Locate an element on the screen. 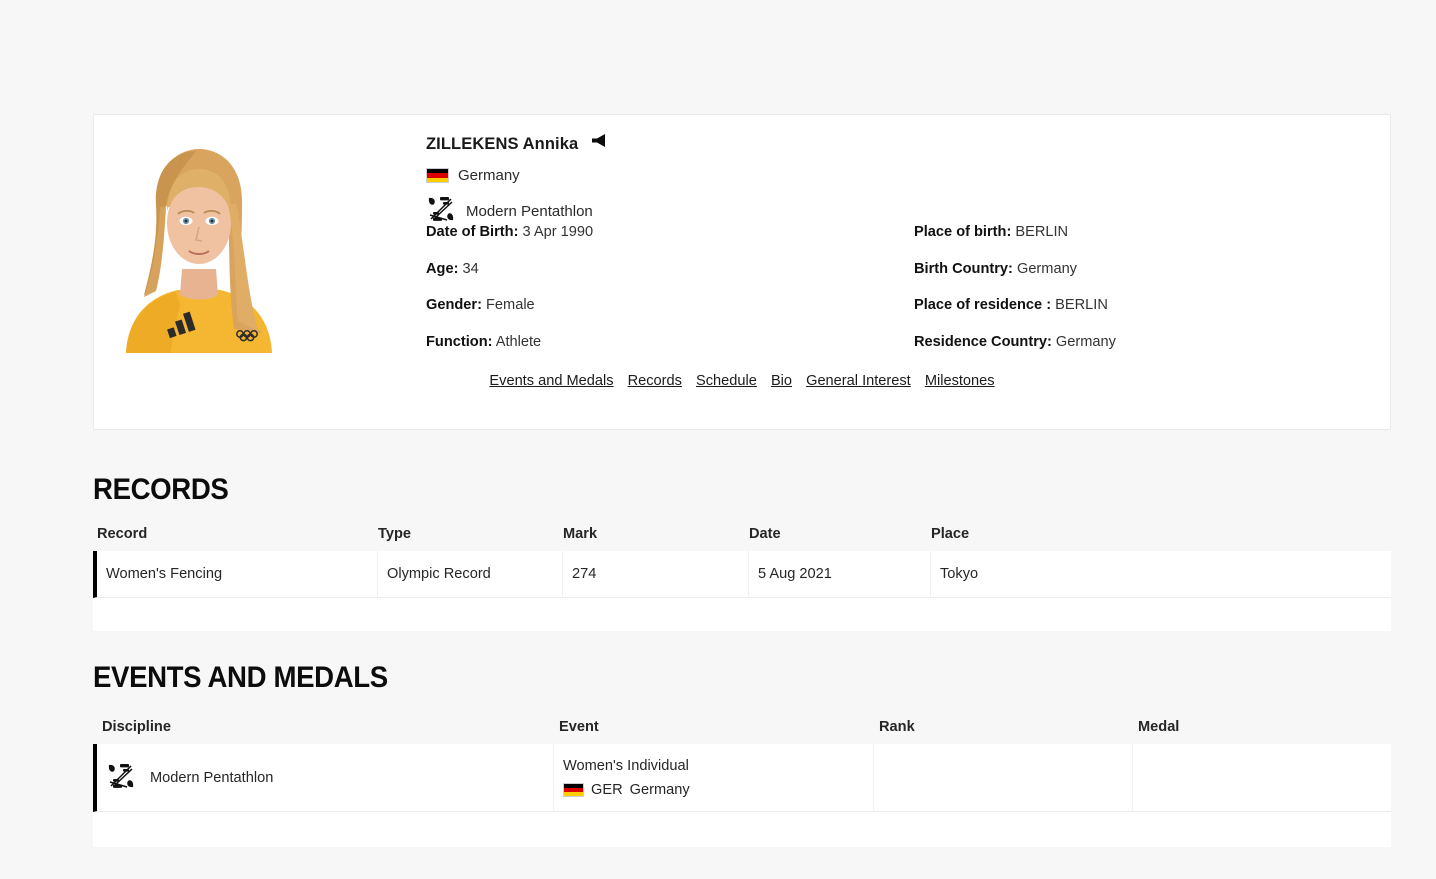  athlete-country-row: Germany is located at coordinates (898, 175).